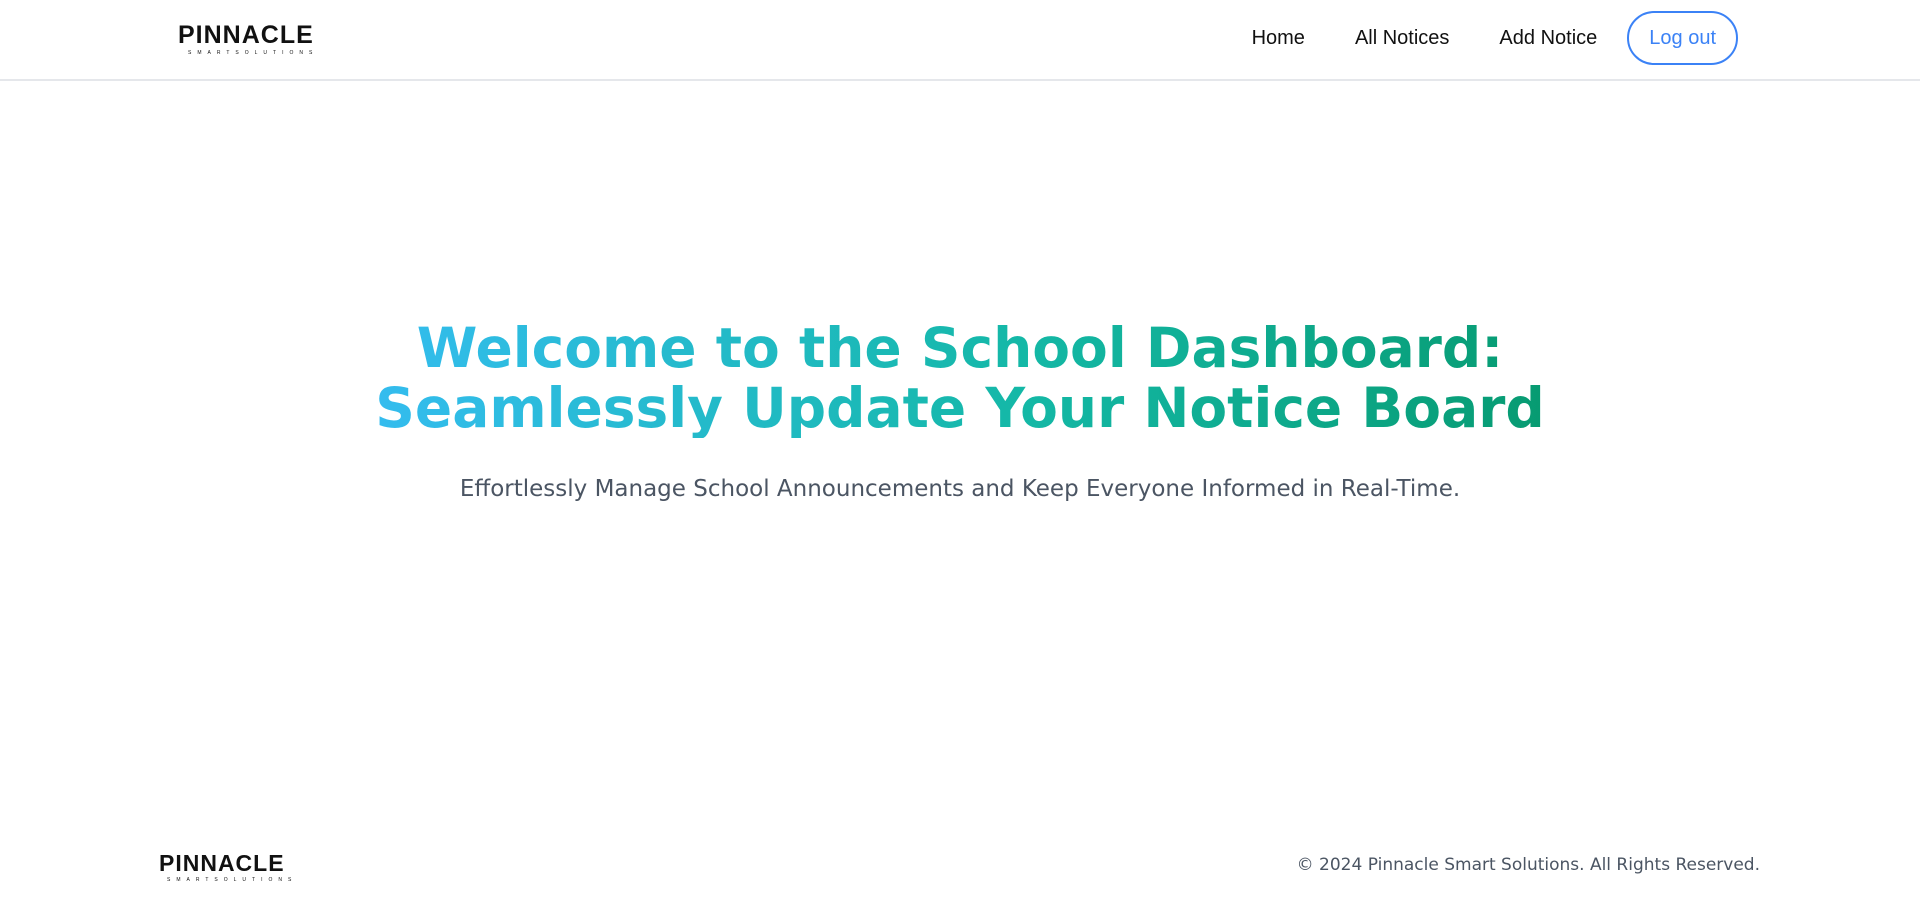  What do you see at coordinates (191, 880) in the screenshot?
I see `footer-logo-tag-left: SMART` at bounding box center [191, 880].